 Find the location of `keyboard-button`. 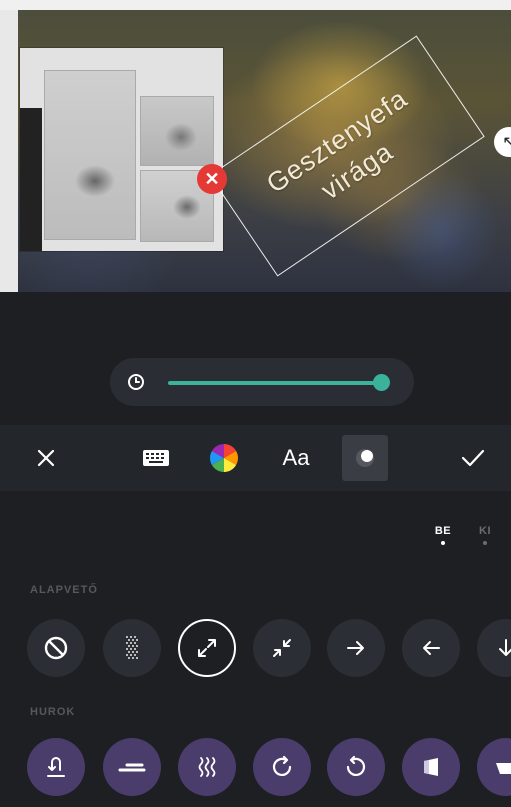

keyboard-button is located at coordinates (156, 458).